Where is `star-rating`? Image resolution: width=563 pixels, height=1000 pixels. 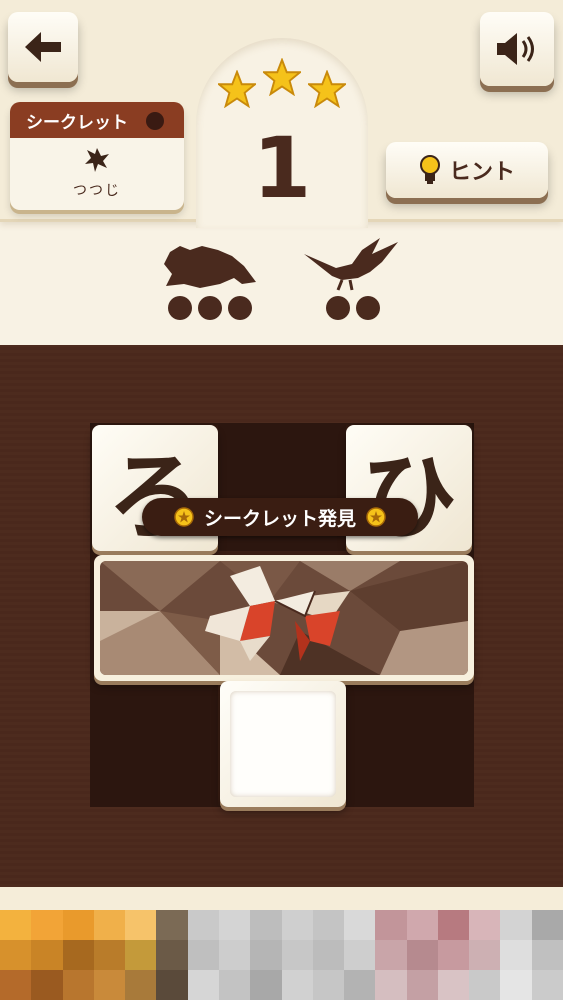
star-rating is located at coordinates (282, 83).